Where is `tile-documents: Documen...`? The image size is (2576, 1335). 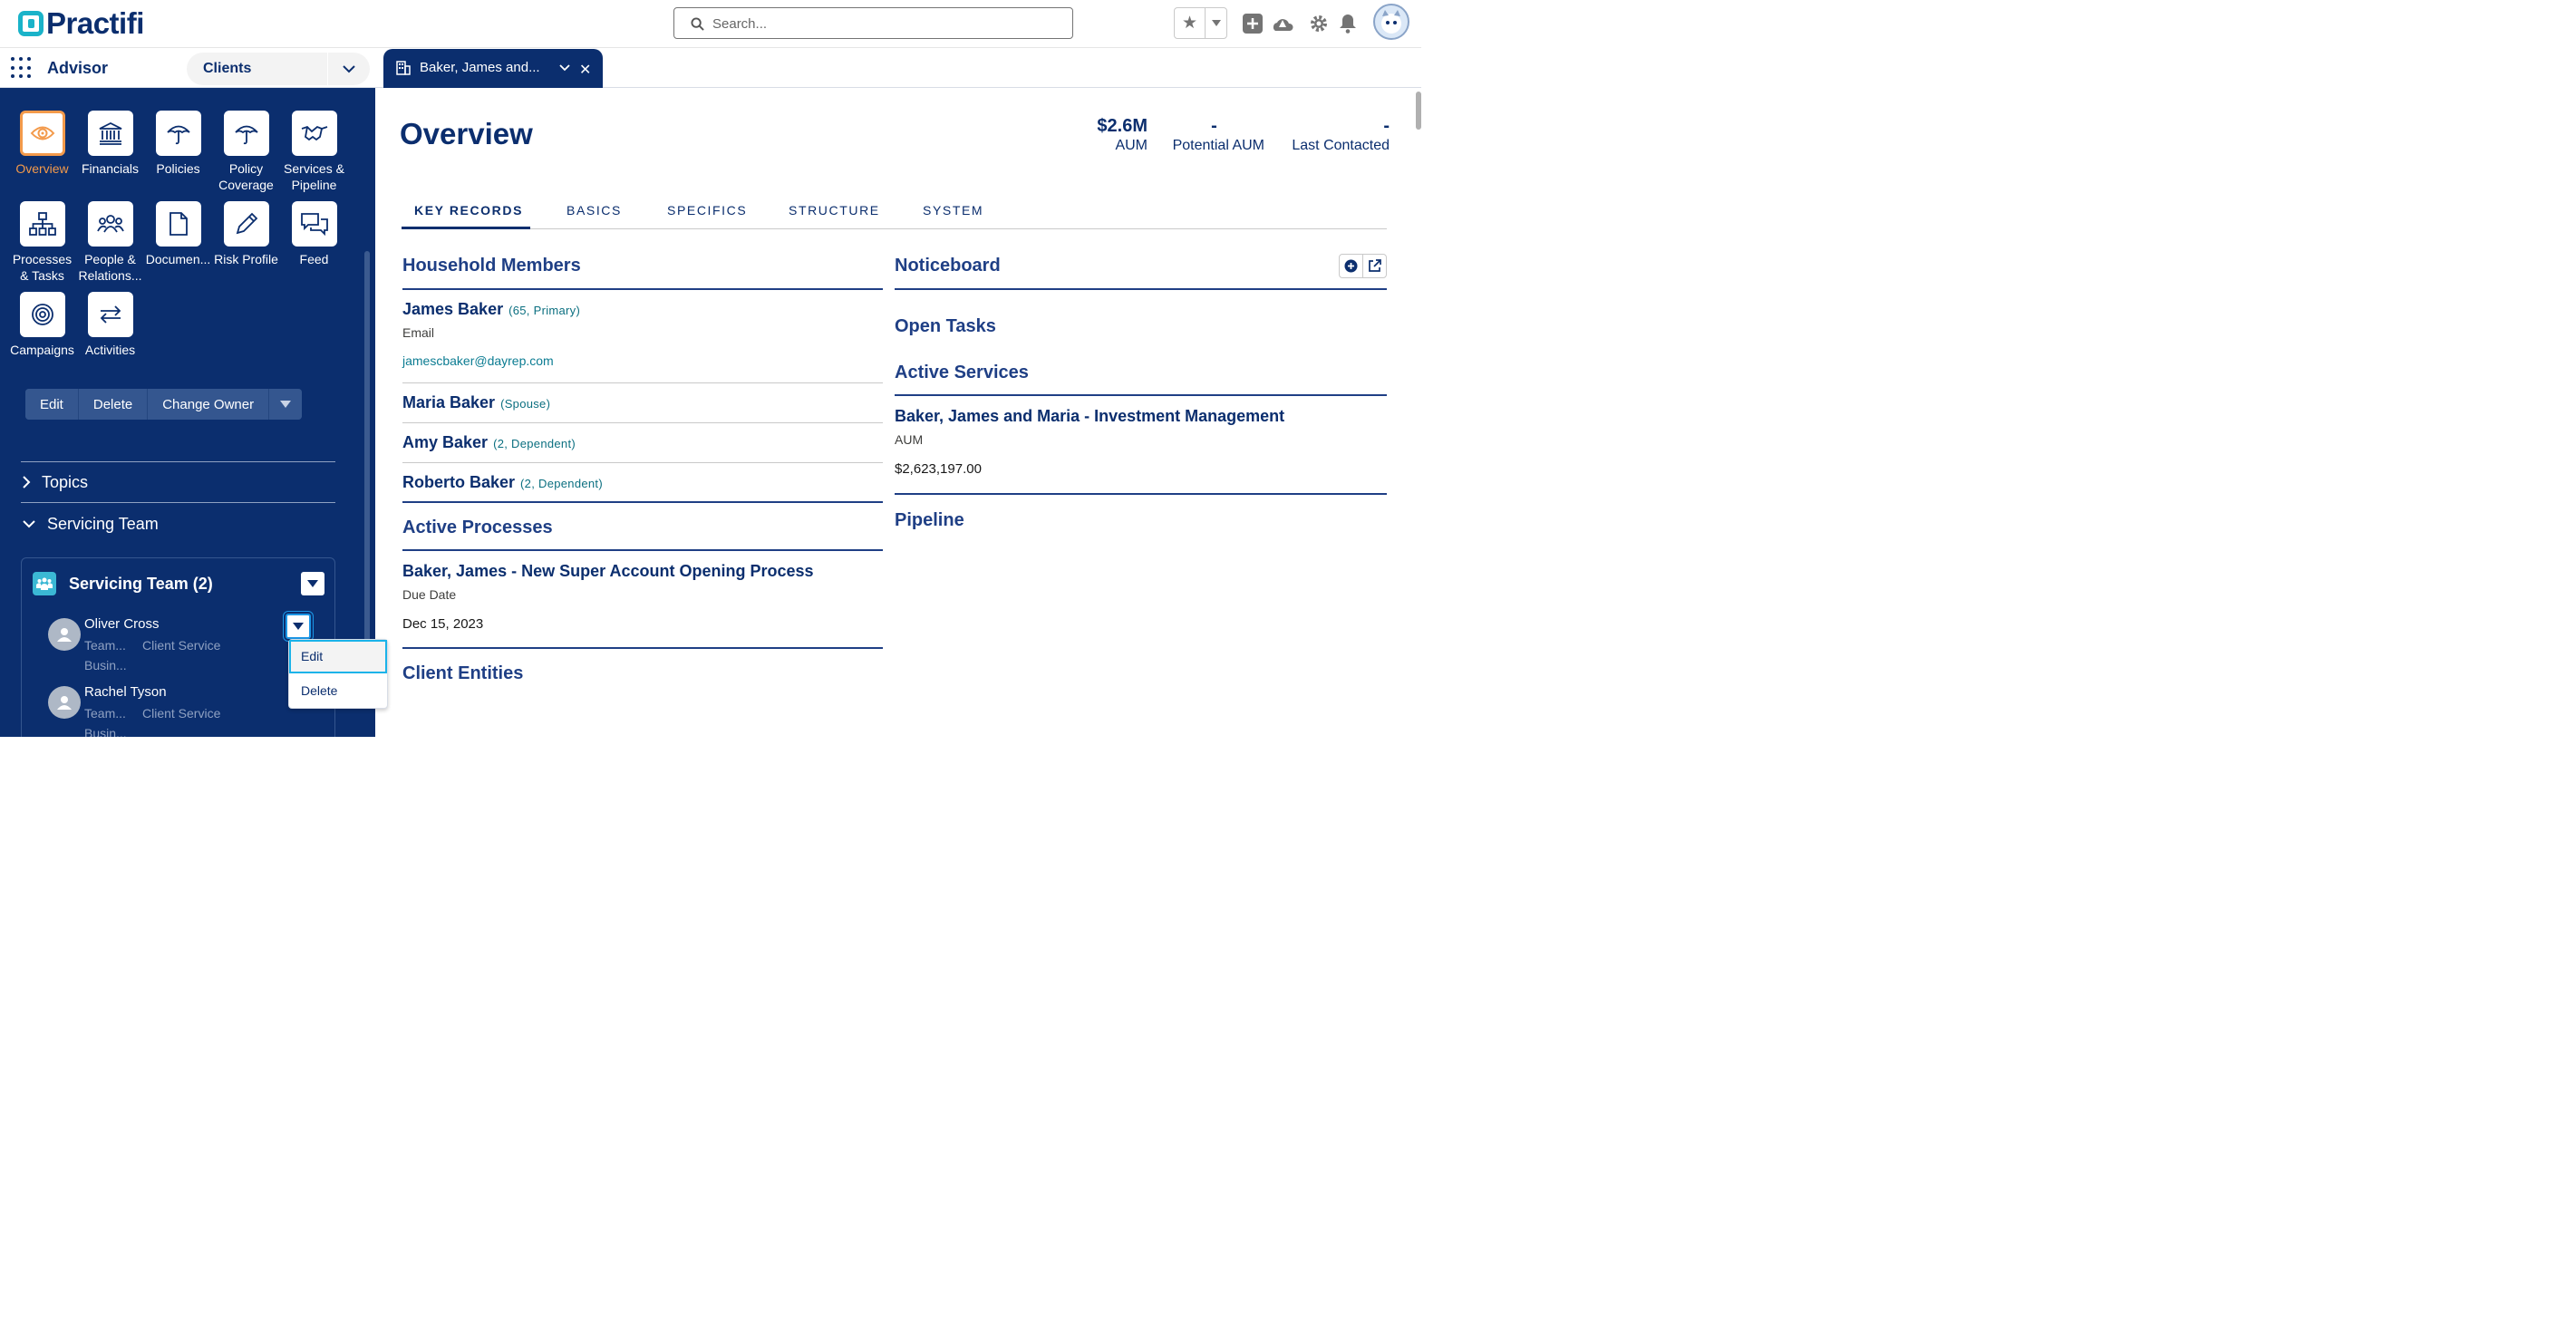 tile-documents: Documen... is located at coordinates (178, 234).